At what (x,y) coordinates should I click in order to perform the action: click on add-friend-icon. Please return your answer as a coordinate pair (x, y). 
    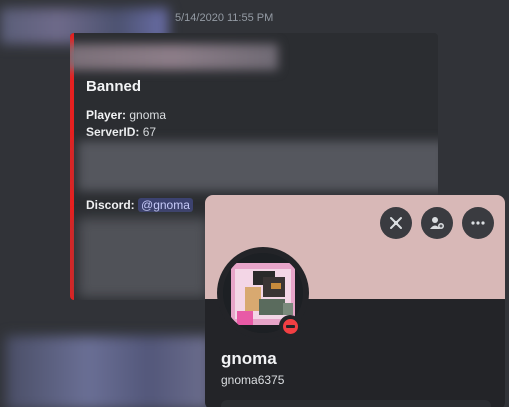
    Looking at the image, I should click on (437, 223).